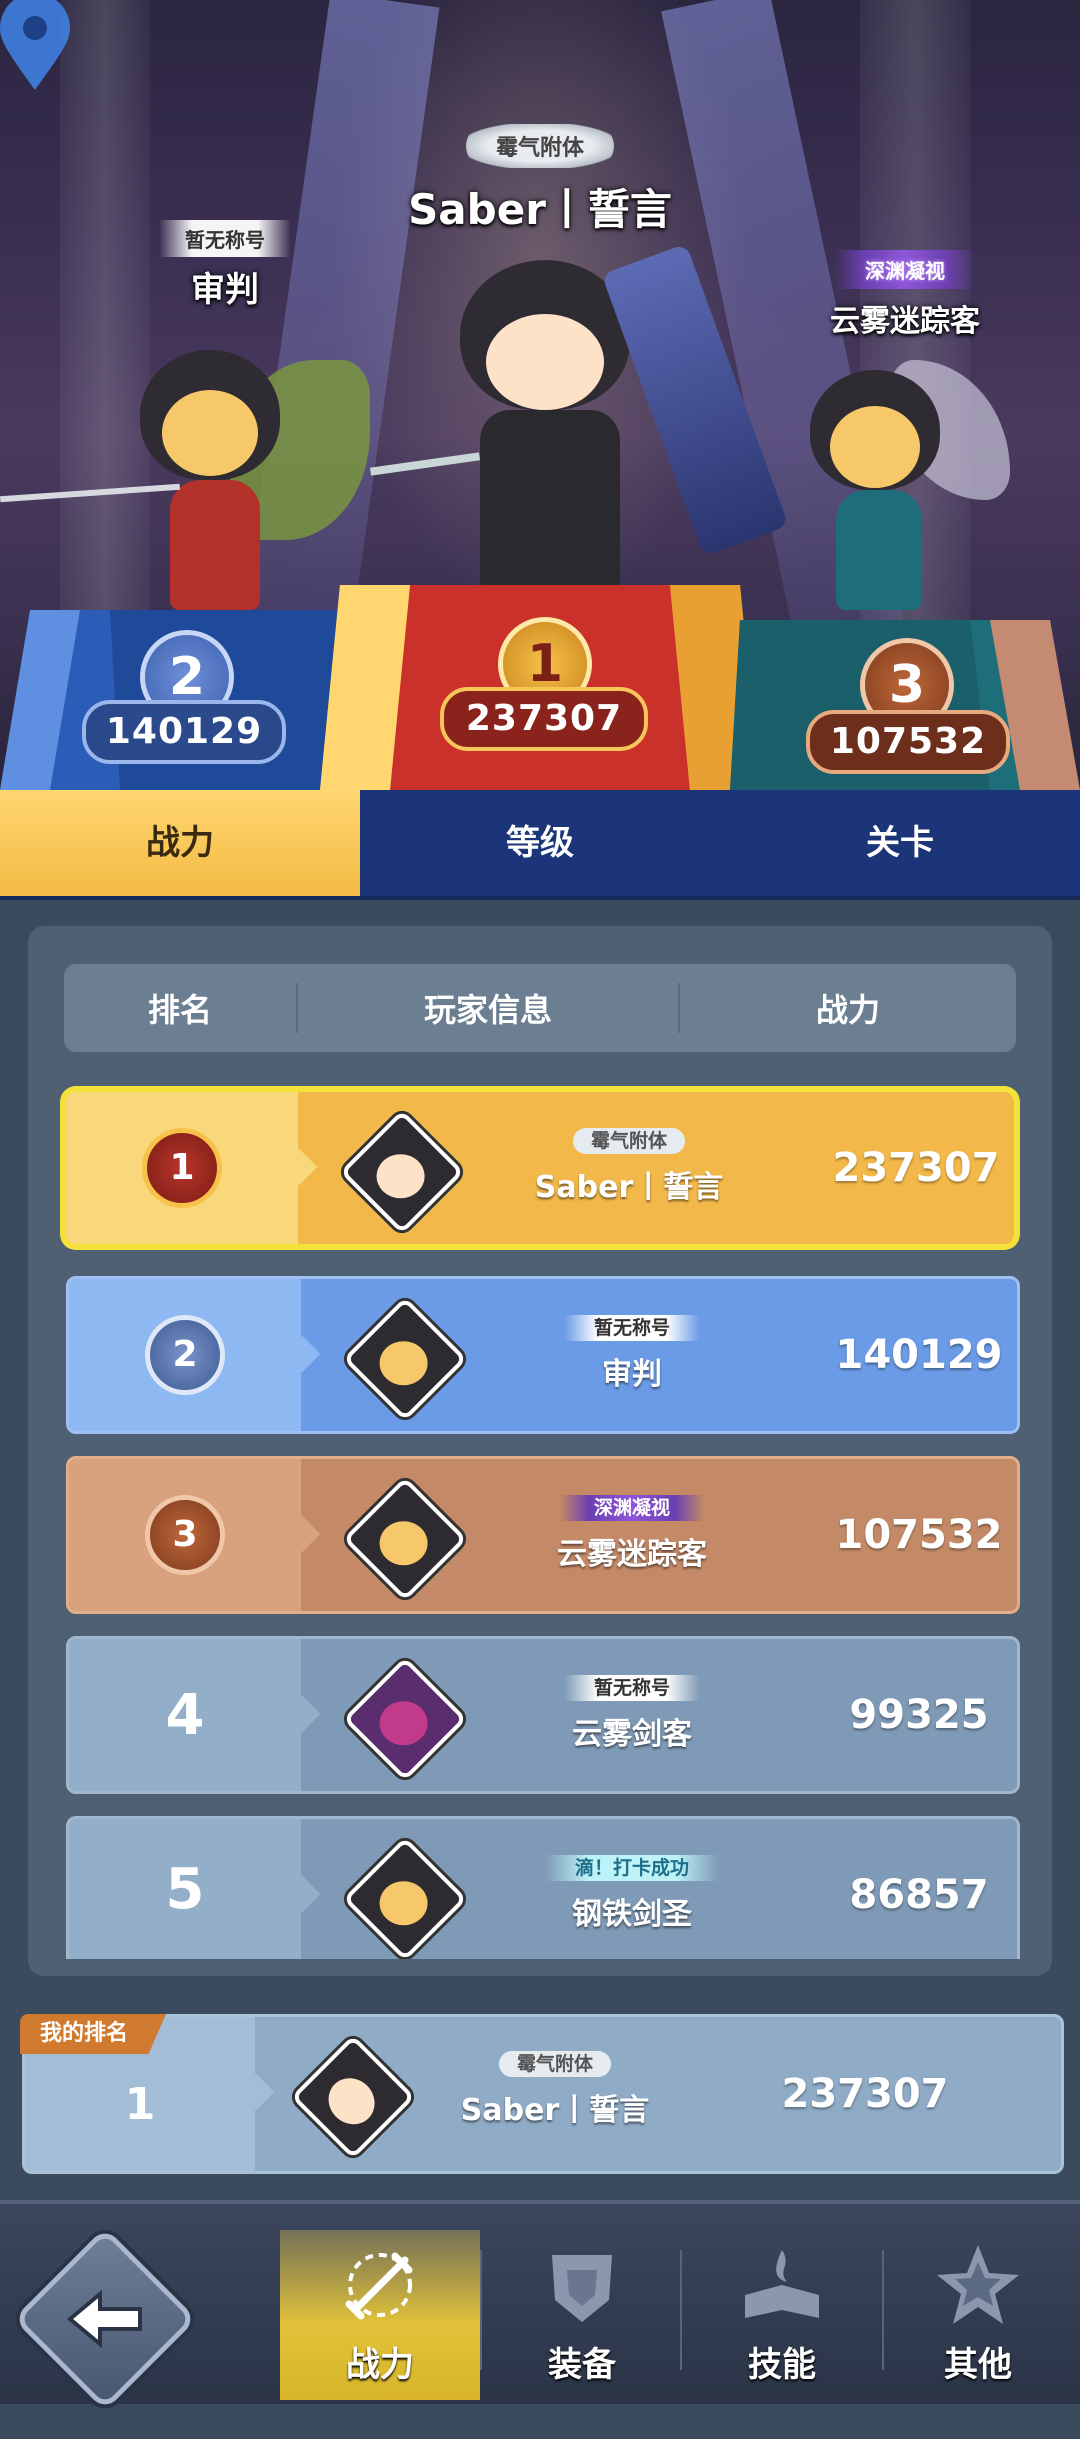 This screenshot has height=2439, width=1080. What do you see at coordinates (782, 2365) in the screenshot?
I see `nav-skills-label: 技能` at bounding box center [782, 2365].